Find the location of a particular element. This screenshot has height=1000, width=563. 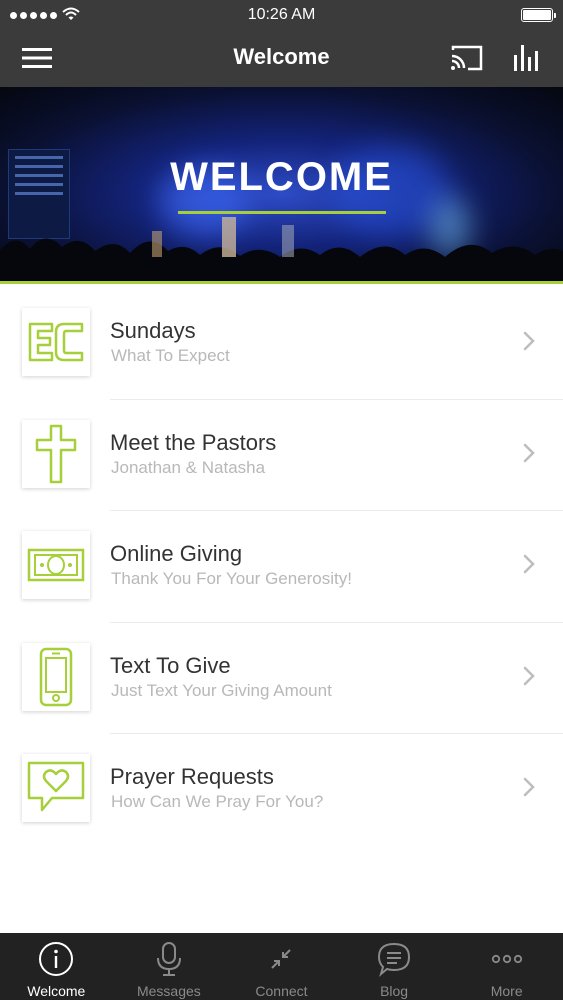

tab-label: Messages is located at coordinates (168, 991).